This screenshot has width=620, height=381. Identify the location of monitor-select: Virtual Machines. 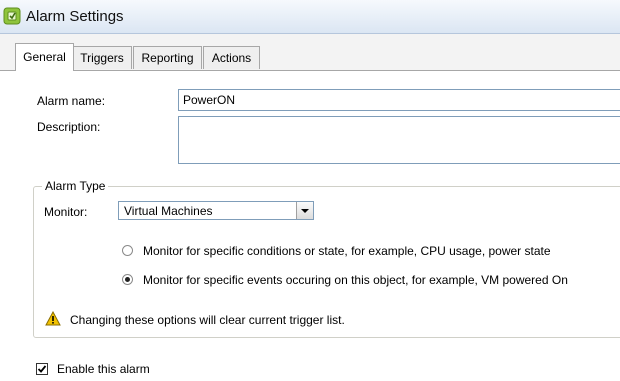
(216, 210).